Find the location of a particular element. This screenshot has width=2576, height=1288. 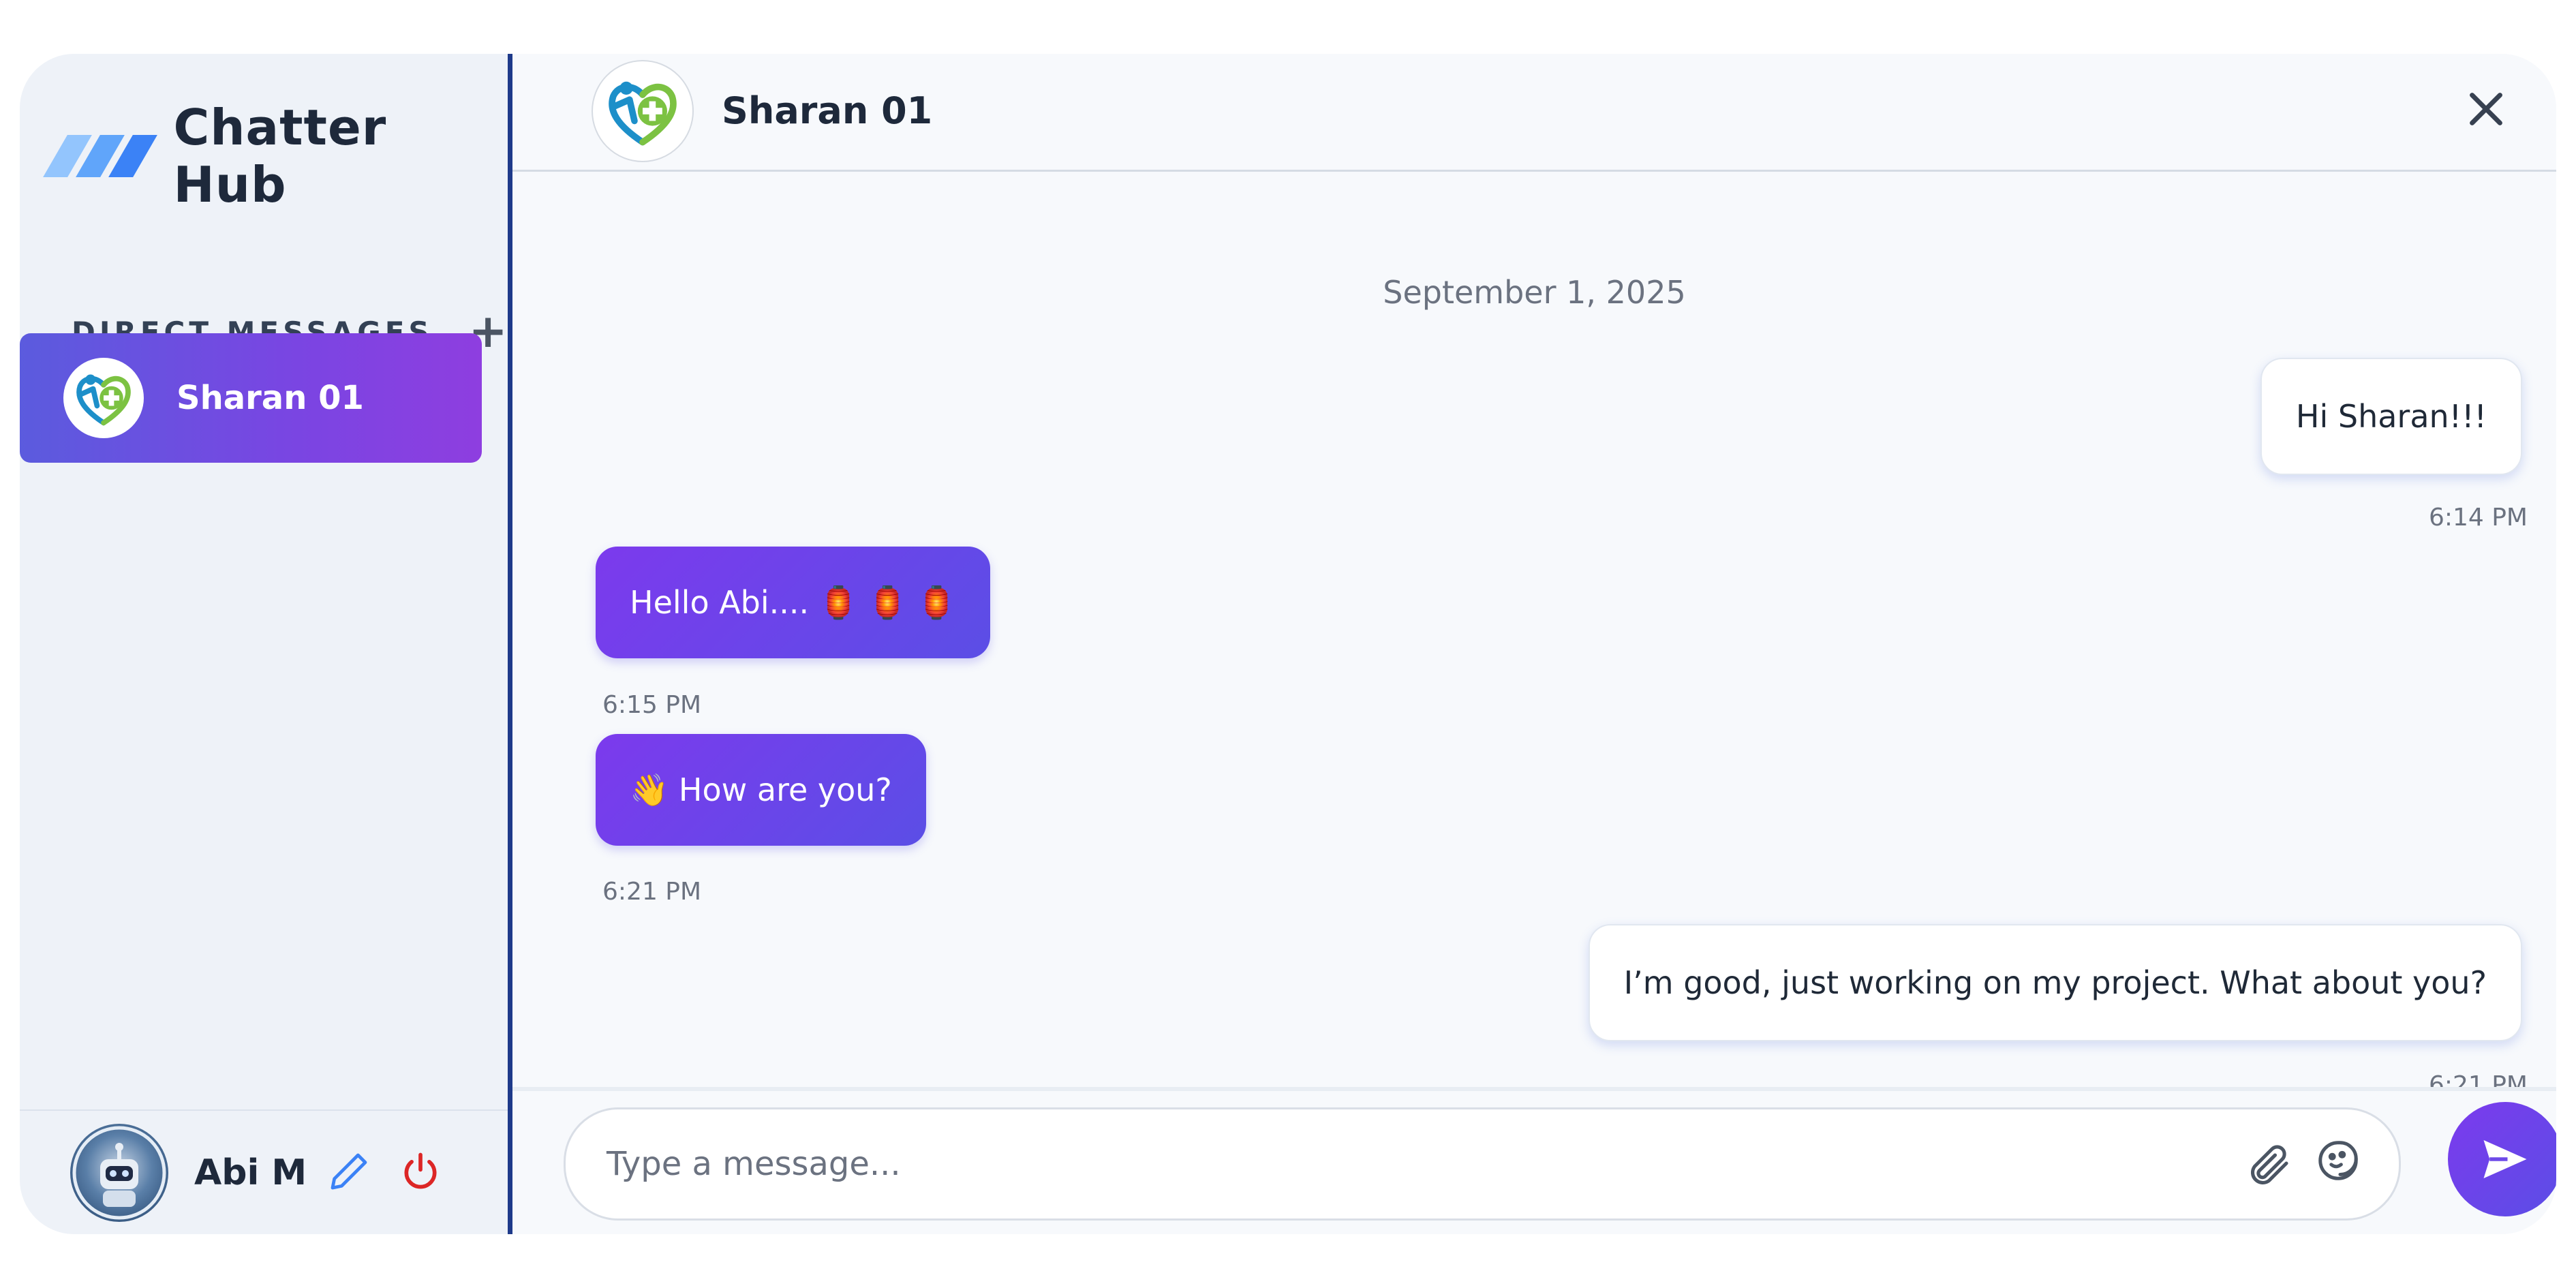

message-time: 6:21 PM is located at coordinates (652, 892).